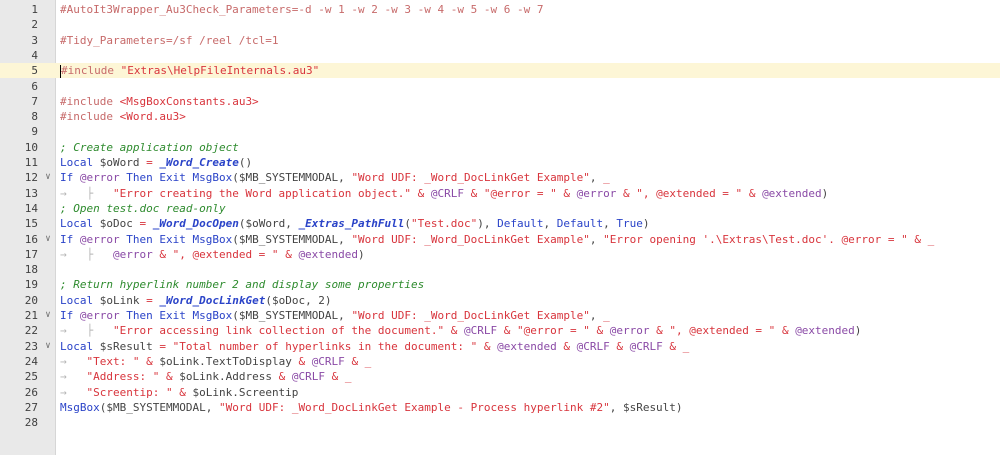 This screenshot has height=455, width=1000. What do you see at coordinates (143, 208) in the screenshot?
I see `code-text: ; Open test.doc read-only` at bounding box center [143, 208].